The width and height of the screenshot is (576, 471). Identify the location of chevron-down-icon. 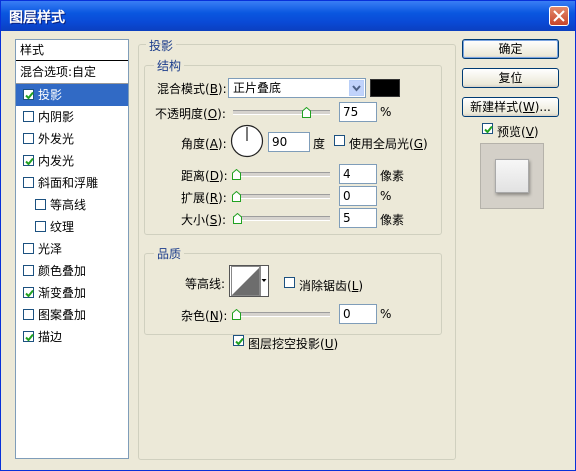
(356, 88).